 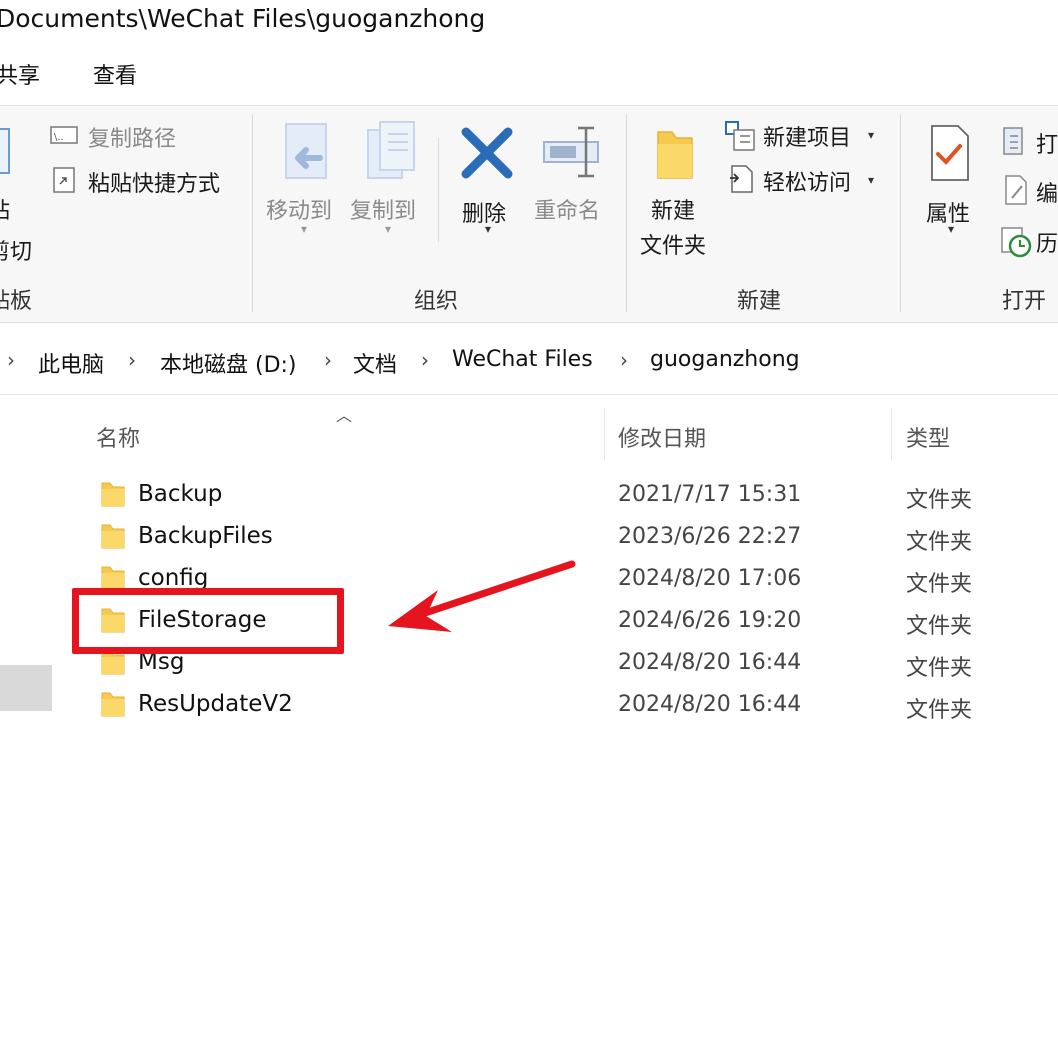 What do you see at coordinates (1016, 190) in the screenshot?
I see `edit-icon` at bounding box center [1016, 190].